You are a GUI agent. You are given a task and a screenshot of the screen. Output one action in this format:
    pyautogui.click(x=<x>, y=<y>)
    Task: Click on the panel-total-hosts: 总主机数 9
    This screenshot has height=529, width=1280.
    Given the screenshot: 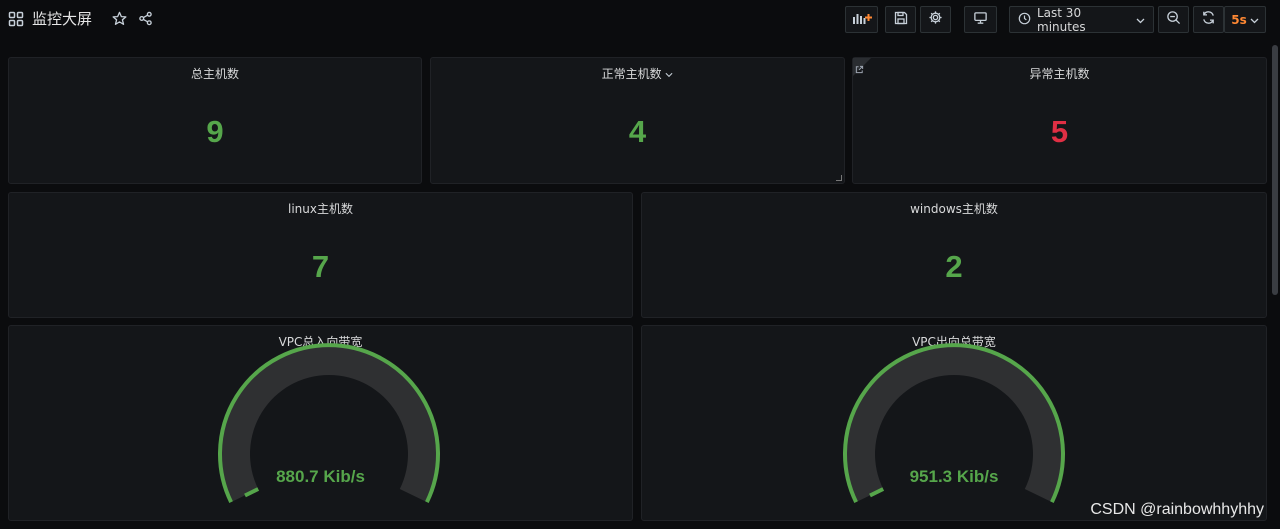 What is the action you would take?
    pyautogui.click(x=215, y=120)
    